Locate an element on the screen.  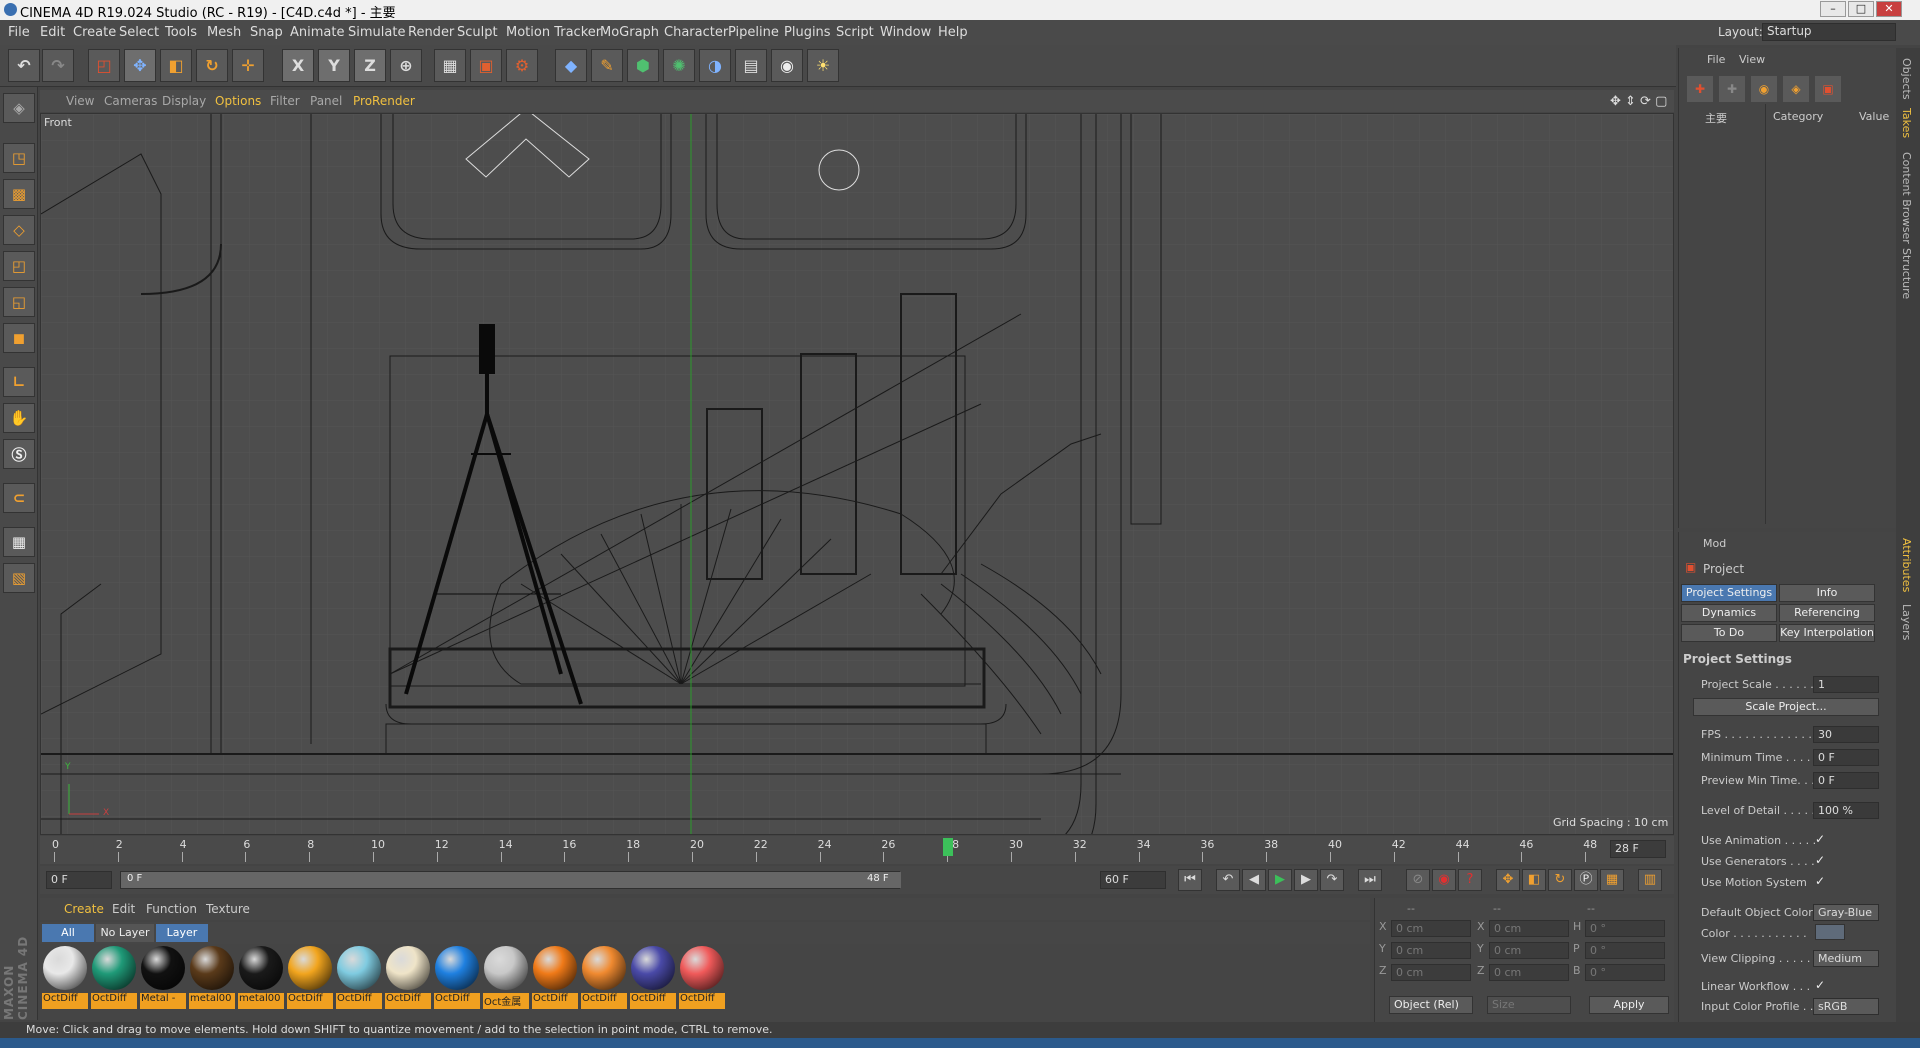
subdivision-icon: ⬢ is located at coordinates (643, 65).